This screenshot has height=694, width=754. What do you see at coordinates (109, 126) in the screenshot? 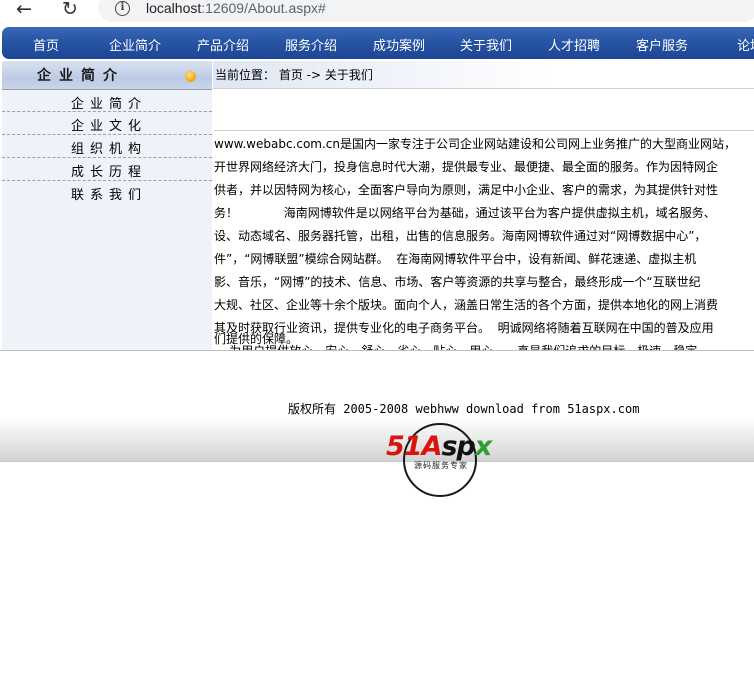
I see `sidebar-item-label: 企业文化` at bounding box center [109, 126].